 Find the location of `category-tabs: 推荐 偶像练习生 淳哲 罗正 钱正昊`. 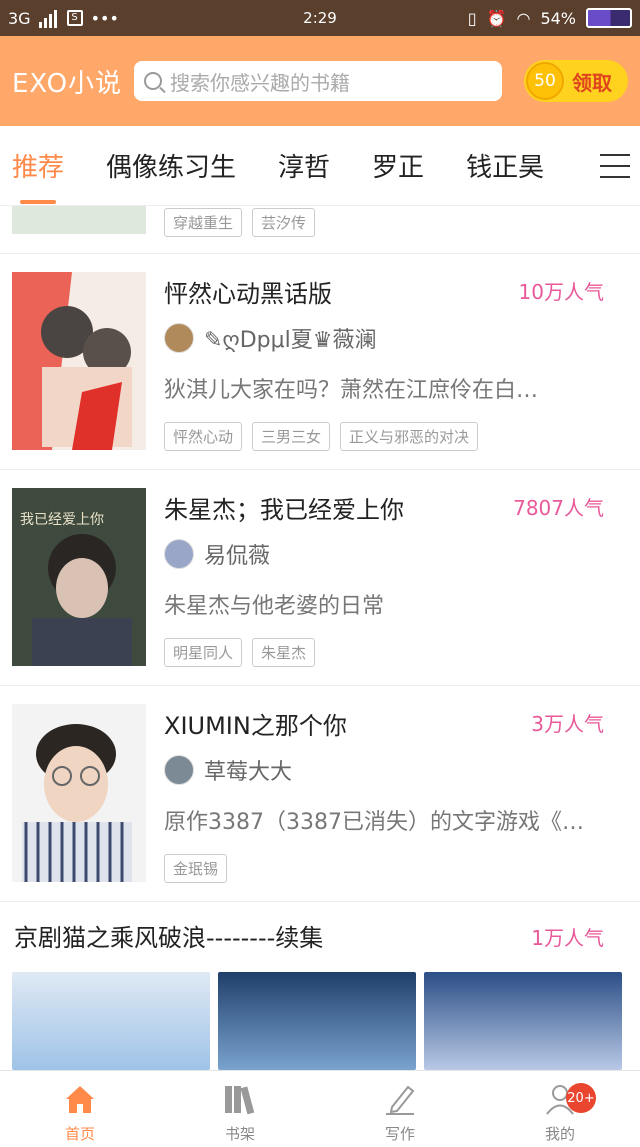

category-tabs: 推荐 偶像练习生 淳哲 罗正 钱正昊 is located at coordinates (320, 166).